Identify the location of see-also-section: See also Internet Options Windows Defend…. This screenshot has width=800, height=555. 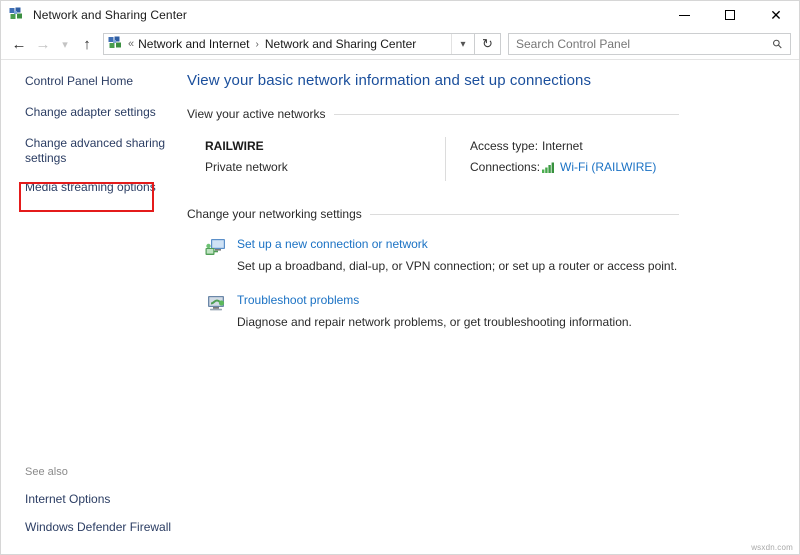
(91, 500).